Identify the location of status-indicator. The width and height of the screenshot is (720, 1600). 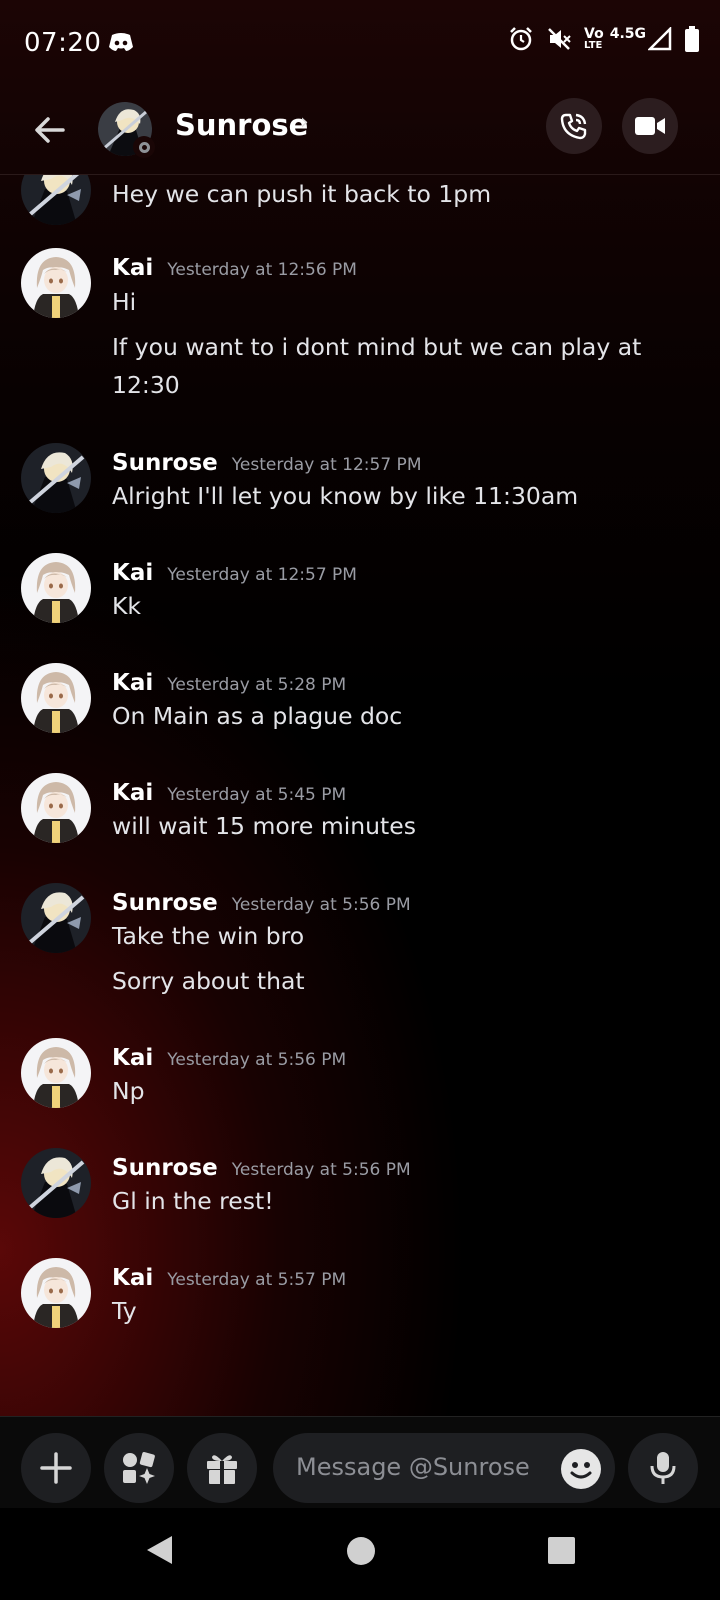
(144, 147).